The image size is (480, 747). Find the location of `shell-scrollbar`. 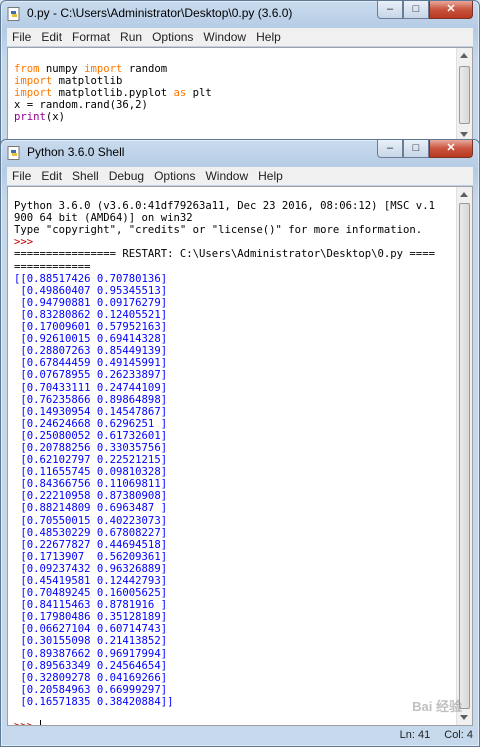

shell-scrollbar is located at coordinates (464, 456).